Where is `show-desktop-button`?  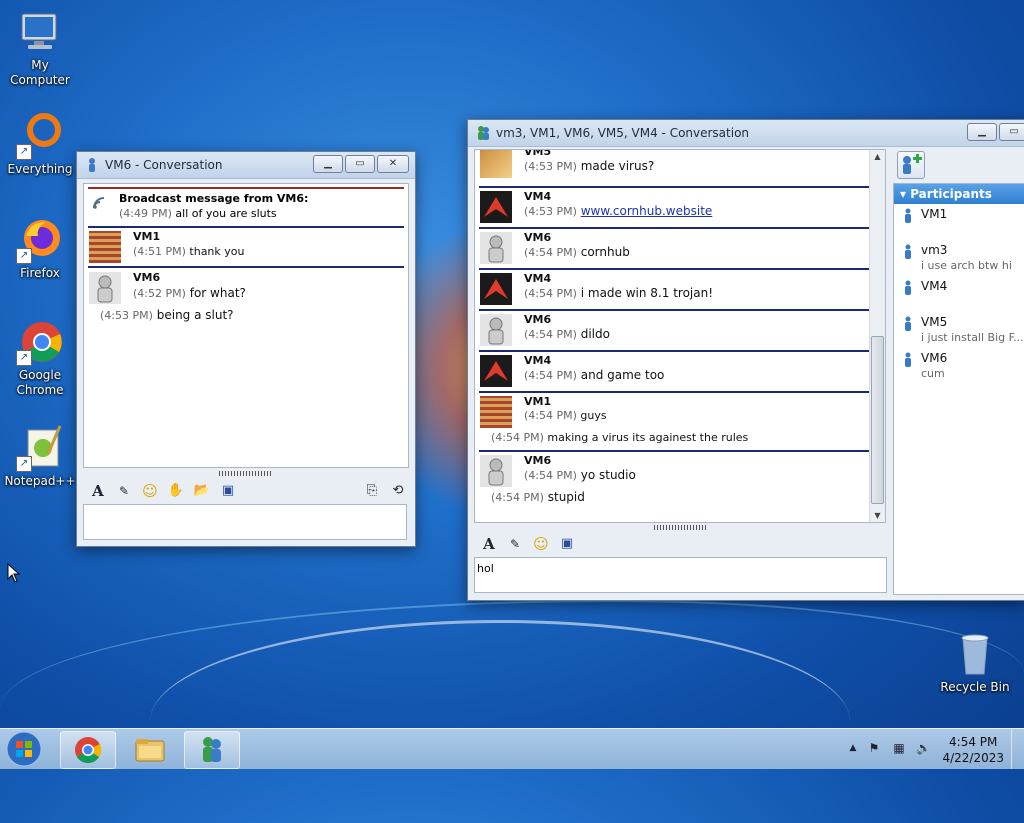 show-desktop-button is located at coordinates (1017, 749).